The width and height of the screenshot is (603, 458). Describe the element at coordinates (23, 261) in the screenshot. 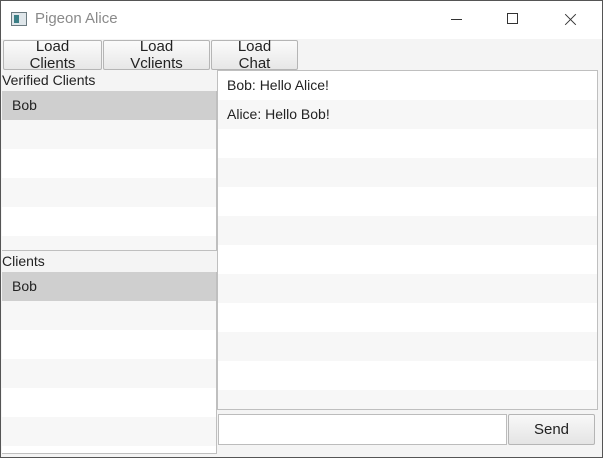

I see `clients-label: Clients` at that location.